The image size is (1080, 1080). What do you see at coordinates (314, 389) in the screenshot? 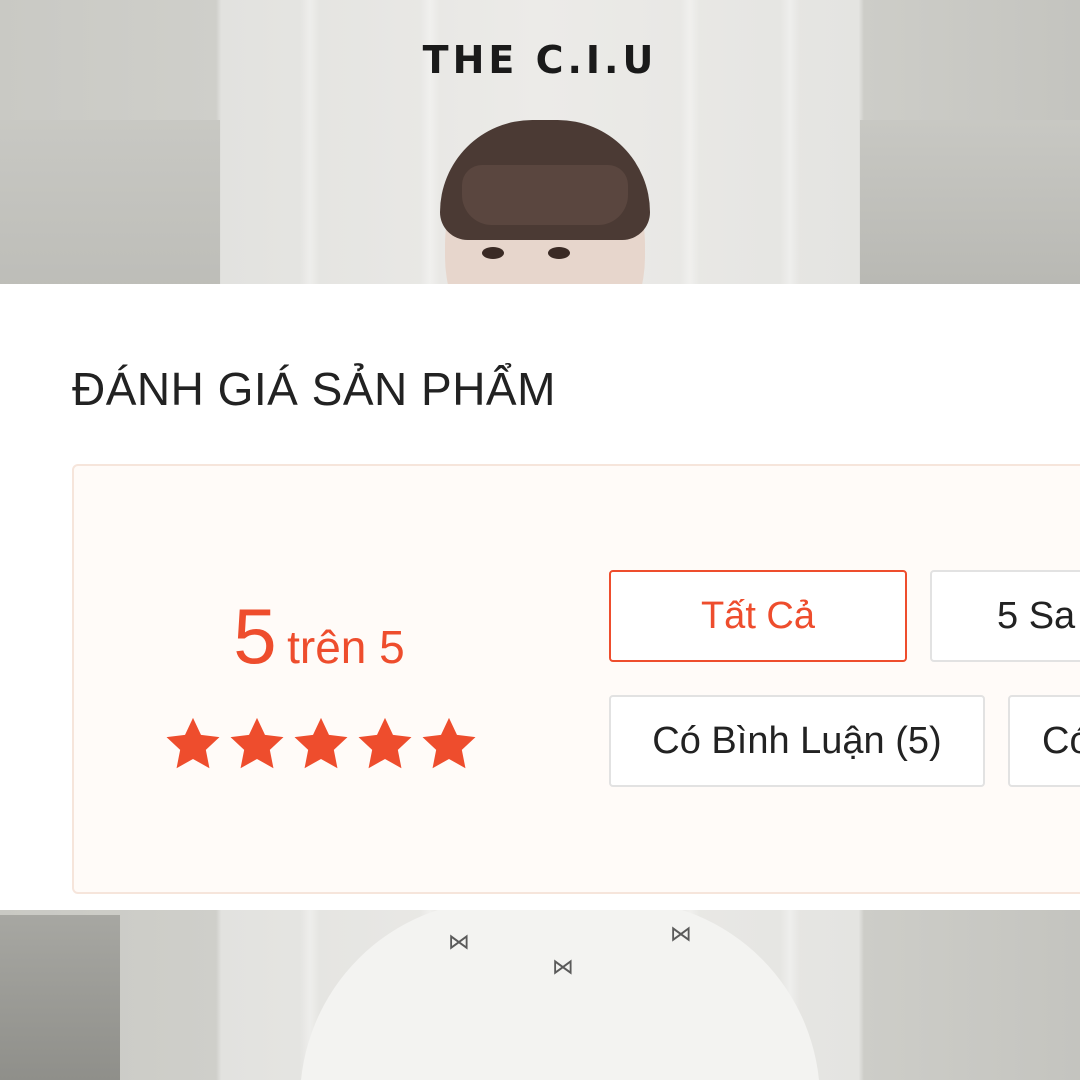
I see `reviews-title: ĐÁNH GIÁ SẢN PHẨM` at bounding box center [314, 389].